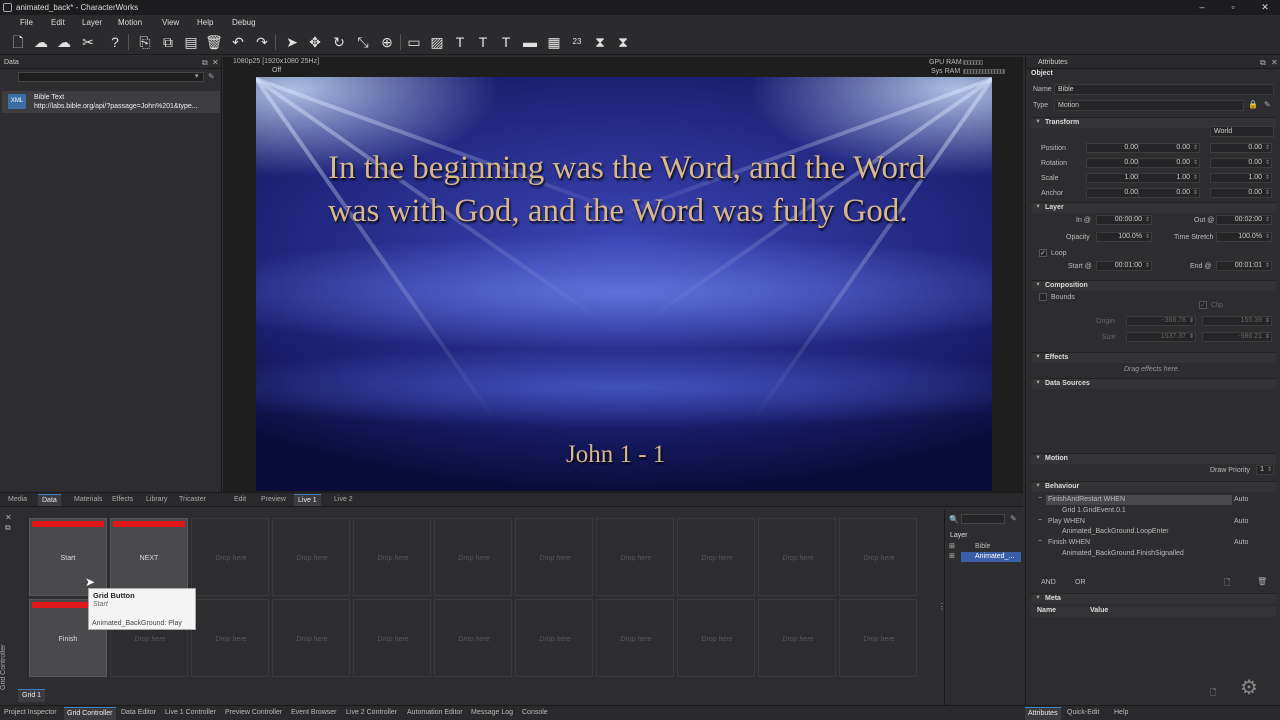  What do you see at coordinates (600, 42) in the screenshot?
I see `clock-icon: ⧗` at bounding box center [600, 42].